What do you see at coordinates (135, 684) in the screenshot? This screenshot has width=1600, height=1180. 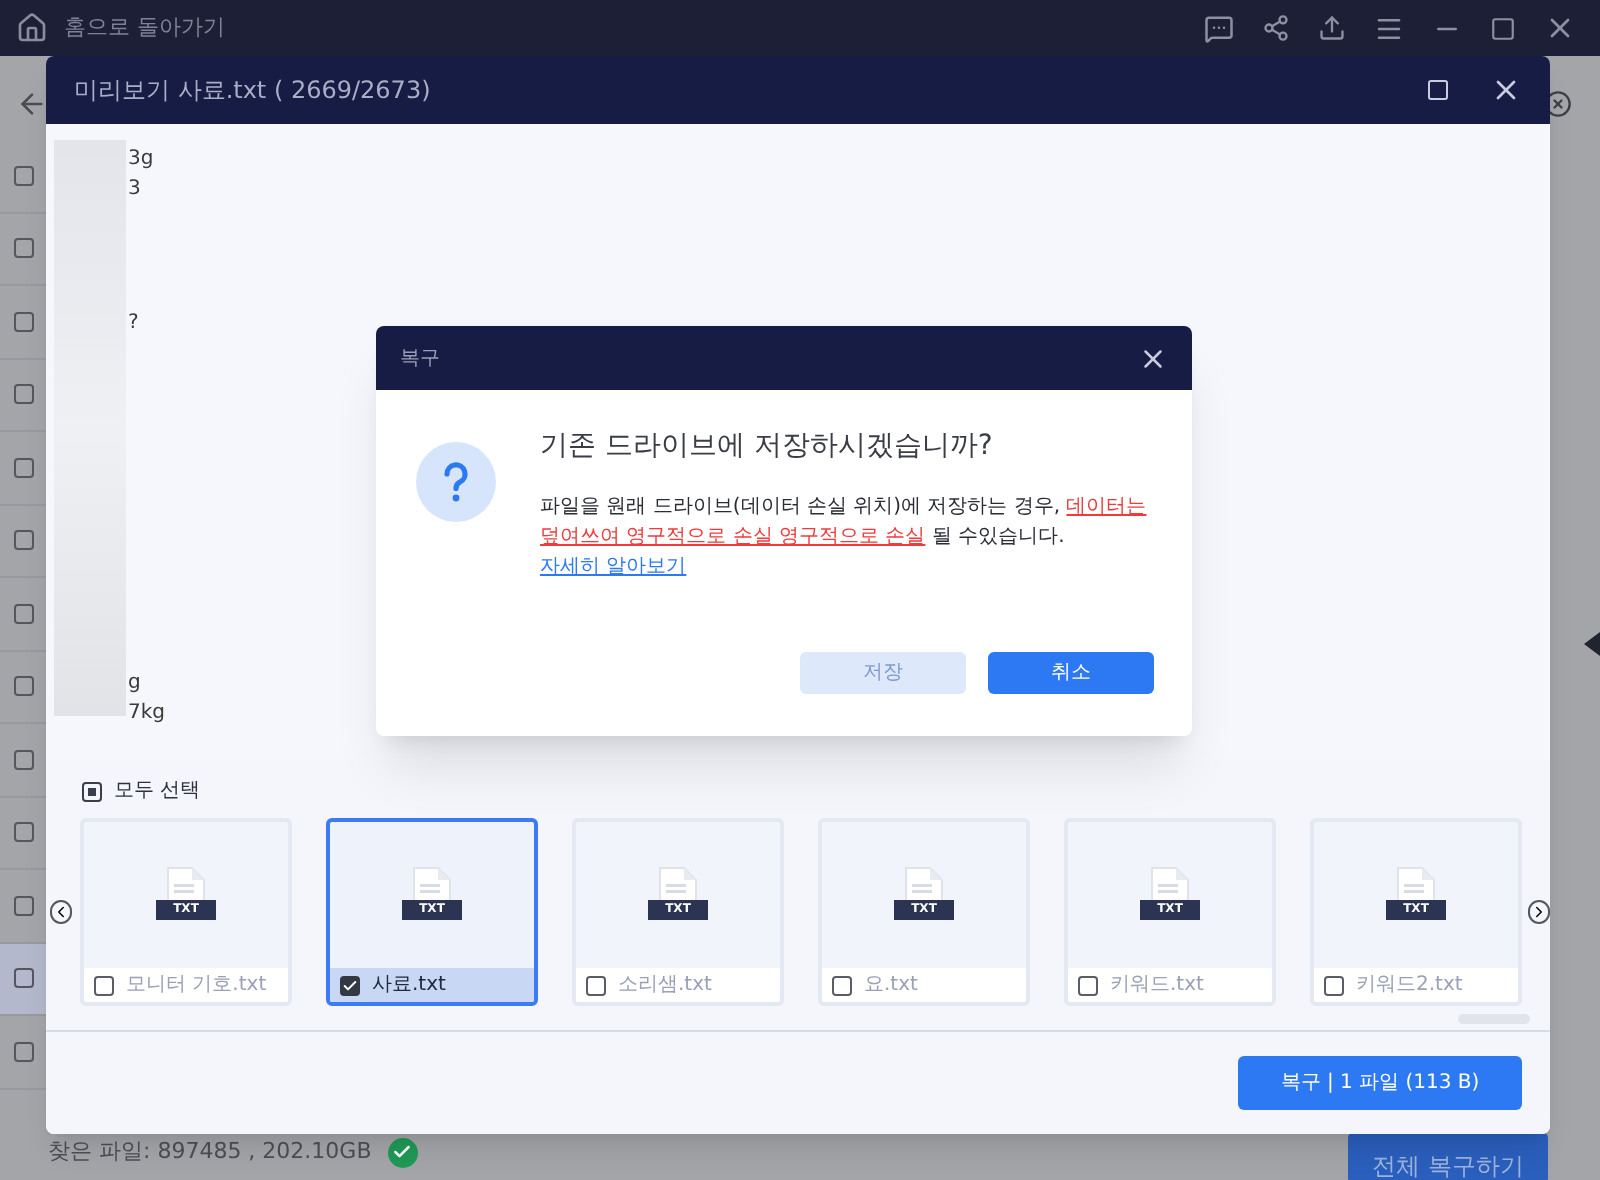 I see `preview-text-line: g` at bounding box center [135, 684].